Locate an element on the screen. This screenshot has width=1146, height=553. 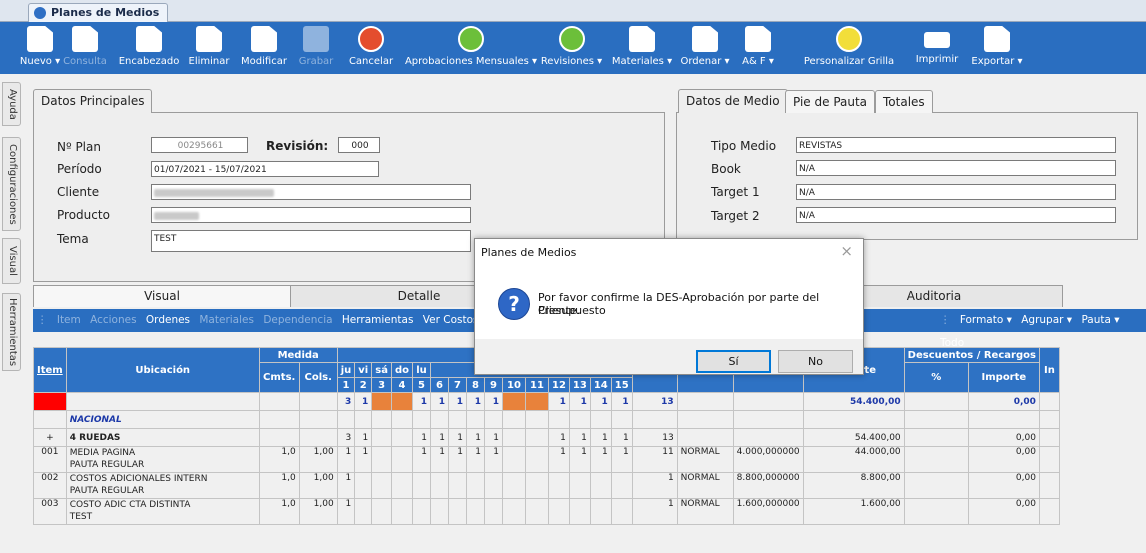
grabar-button: Grabar is located at coordinates (316, 48).